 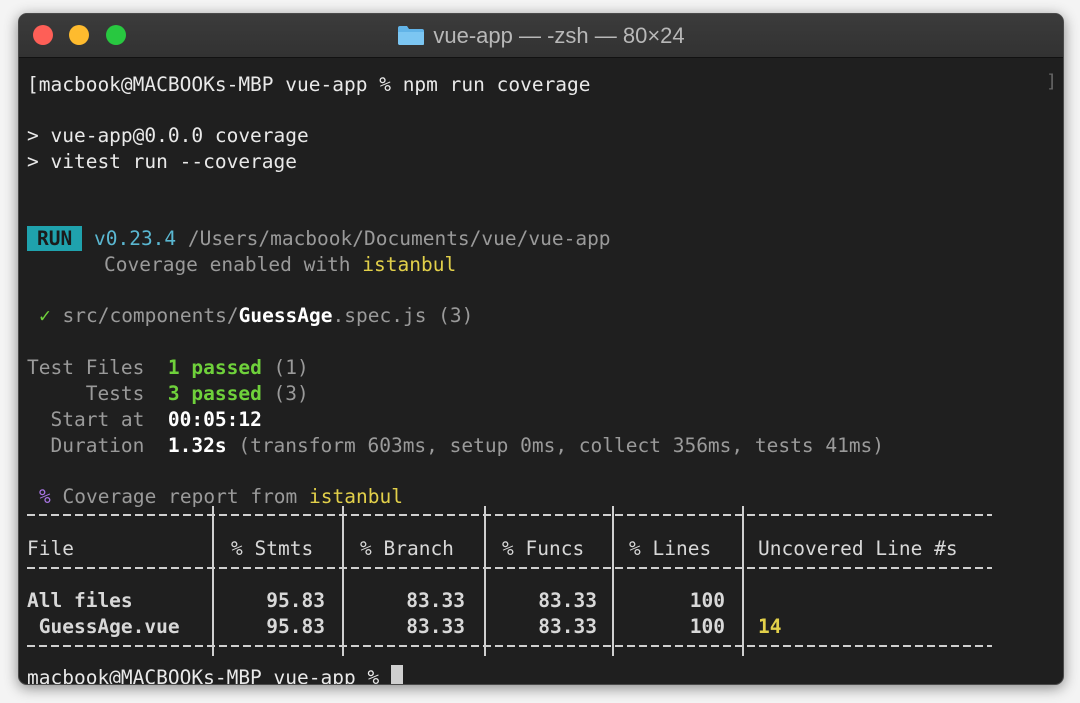 I want to click on project-path: /Users/macbook/Documents/vue/vue-app, so click(x=393, y=238).